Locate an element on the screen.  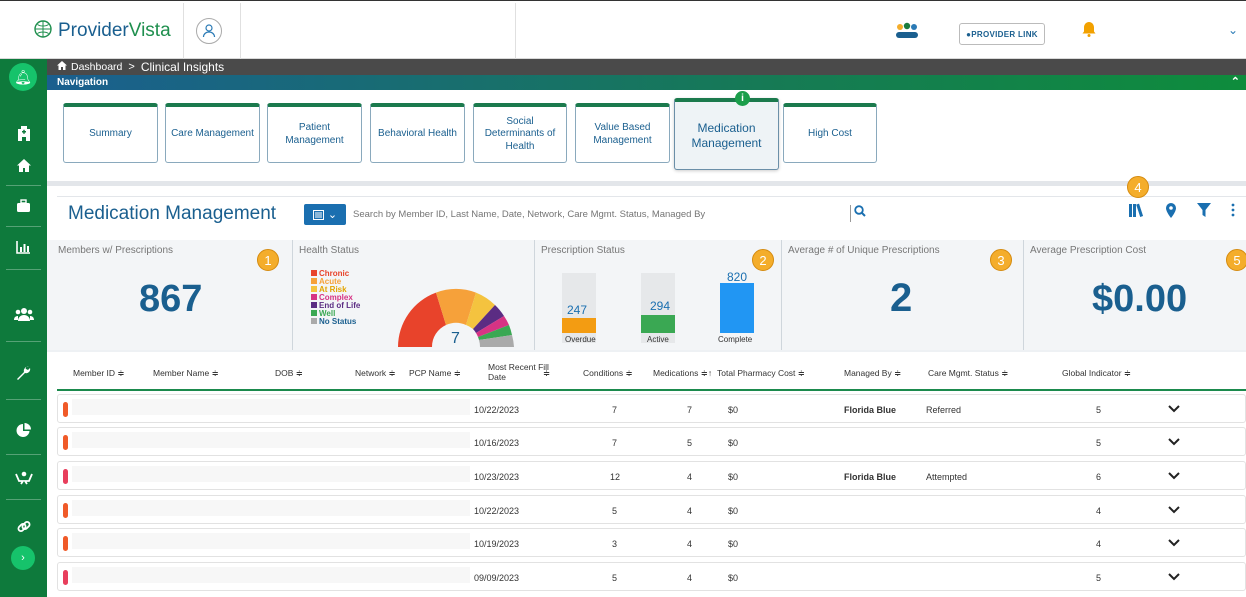
col-member-id: Member ID ≑ is located at coordinates (99, 373).